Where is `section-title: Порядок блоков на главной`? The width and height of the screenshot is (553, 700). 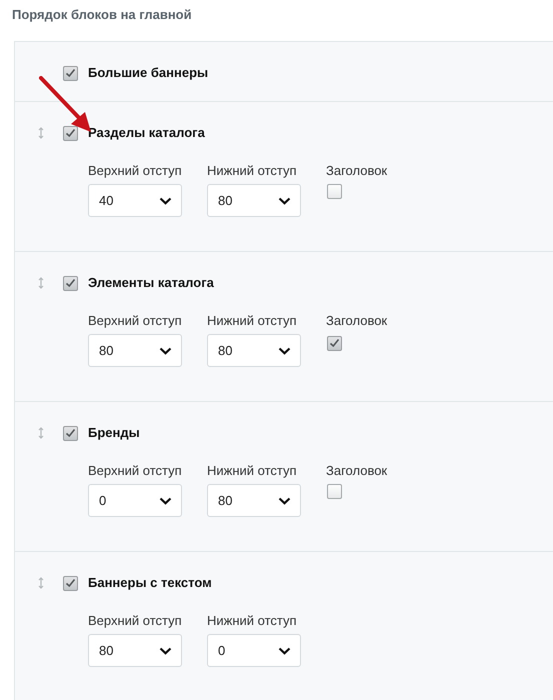 section-title: Порядок блоков на главной is located at coordinates (102, 15).